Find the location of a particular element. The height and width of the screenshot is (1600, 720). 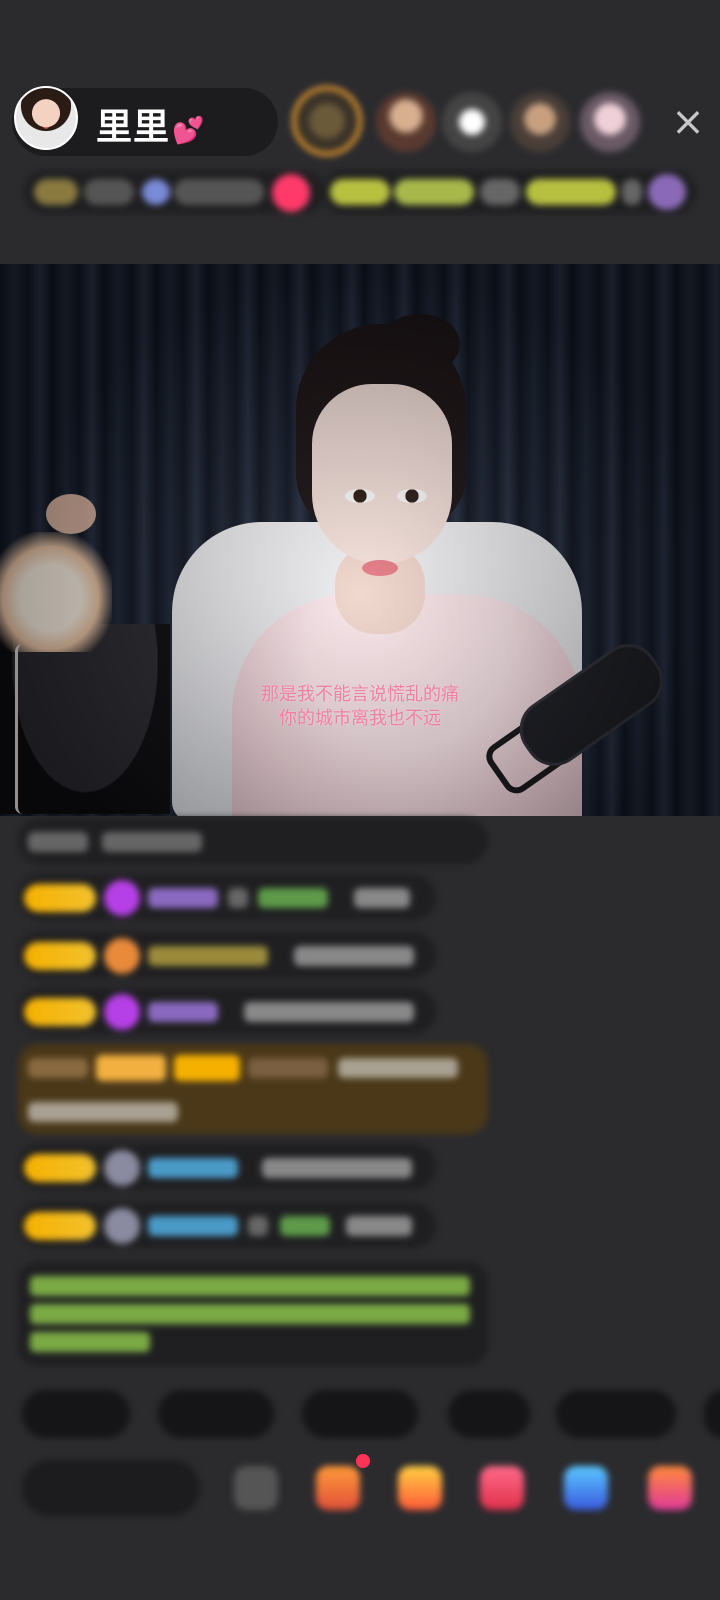

streamer-eye-left is located at coordinates (360, 496).